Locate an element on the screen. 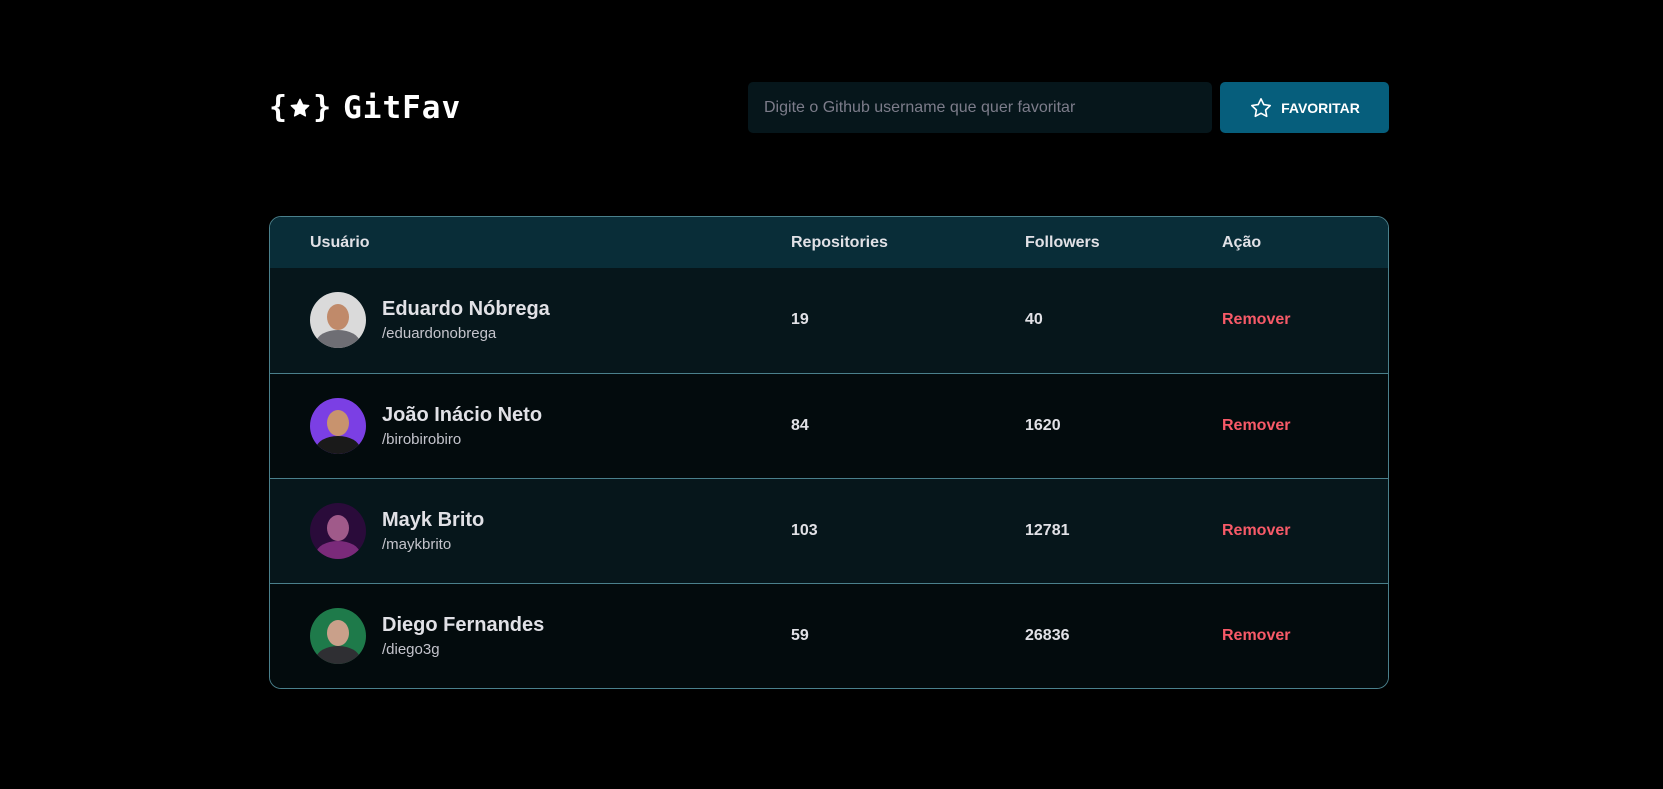 The width and height of the screenshot is (1663, 789). user-name: João Inácio Neto is located at coordinates (462, 414).